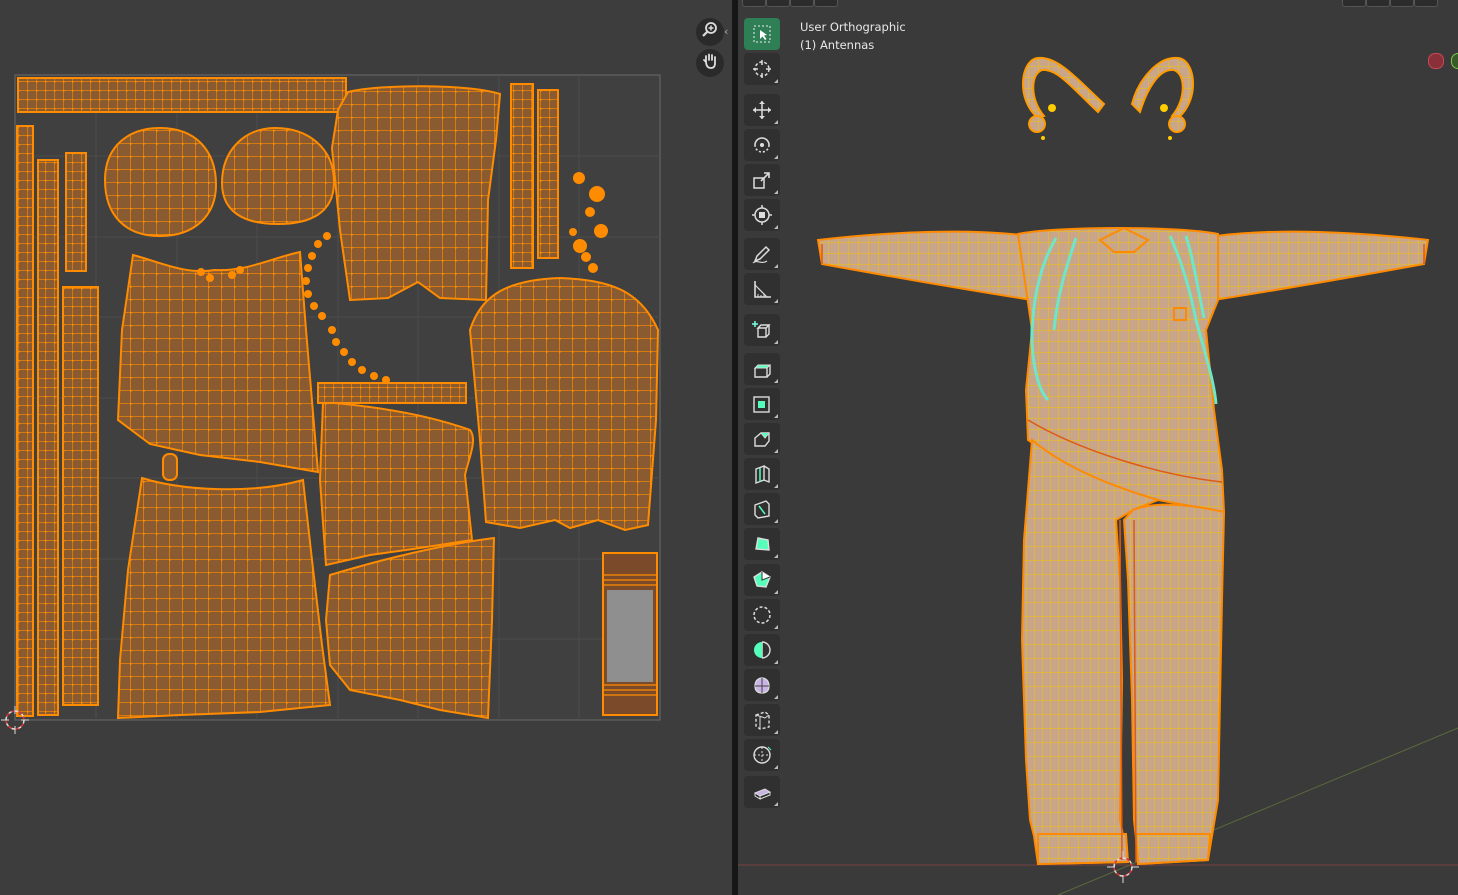  Describe the element at coordinates (1108, 98) in the screenshot. I see `antennas-mesh` at that location.